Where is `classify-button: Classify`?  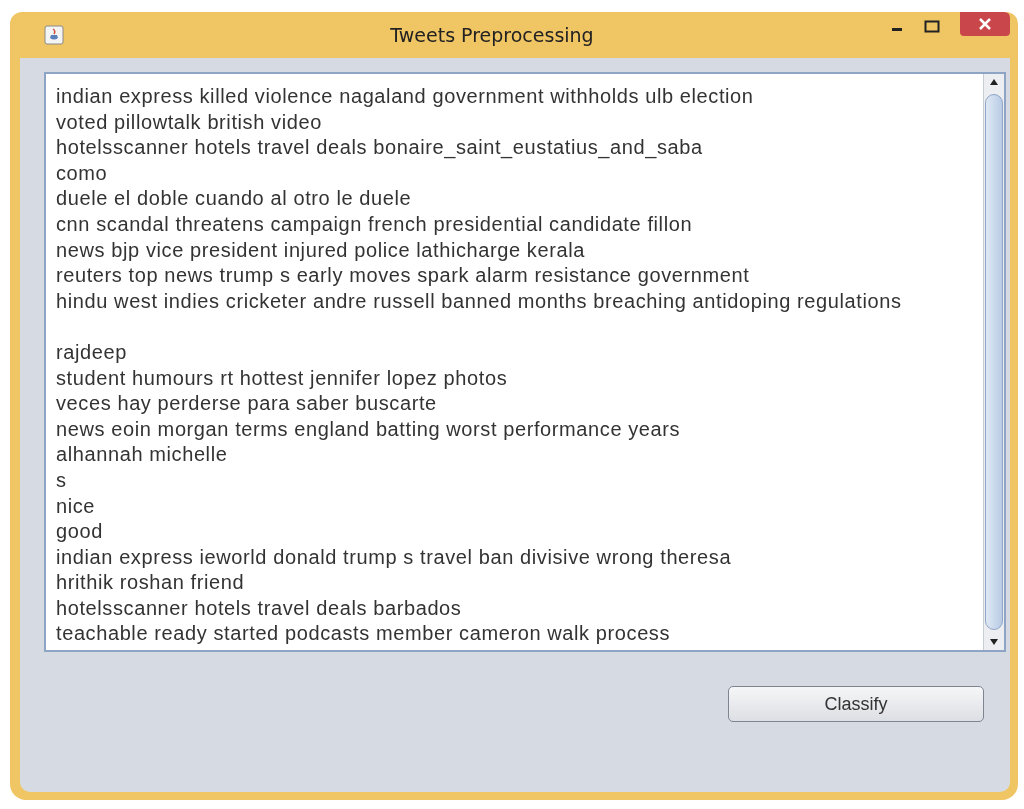
classify-button: Classify is located at coordinates (856, 704).